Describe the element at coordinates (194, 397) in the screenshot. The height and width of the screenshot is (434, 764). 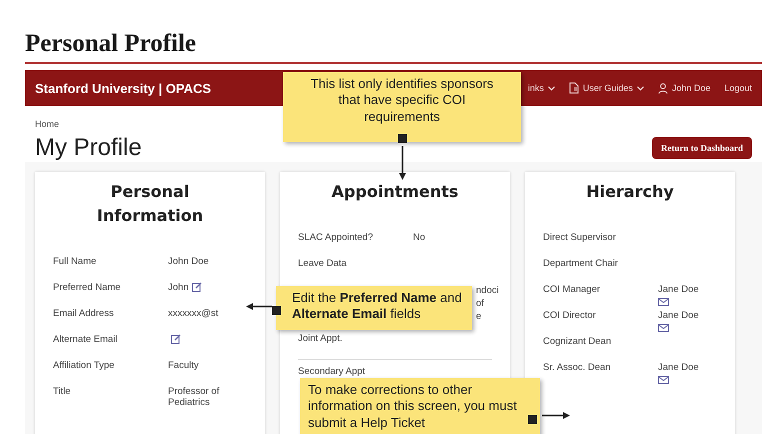
I see `field-value: Professor of Pediatrics` at that location.